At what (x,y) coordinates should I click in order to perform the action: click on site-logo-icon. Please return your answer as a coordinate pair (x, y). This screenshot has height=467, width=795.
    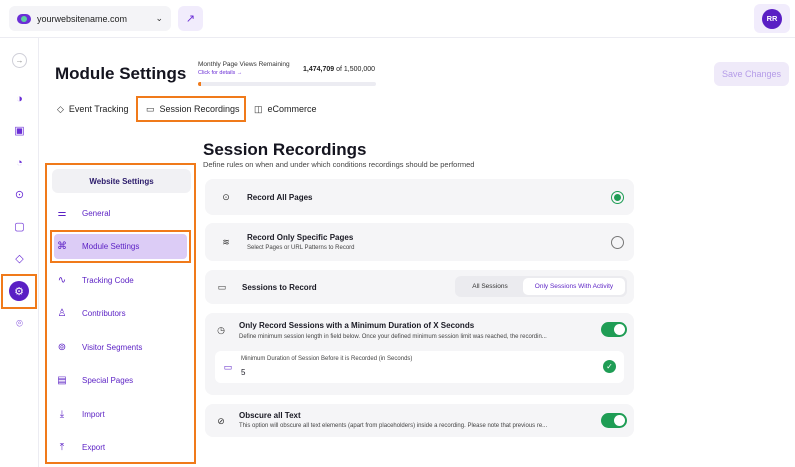
    Looking at the image, I should click on (24, 18).